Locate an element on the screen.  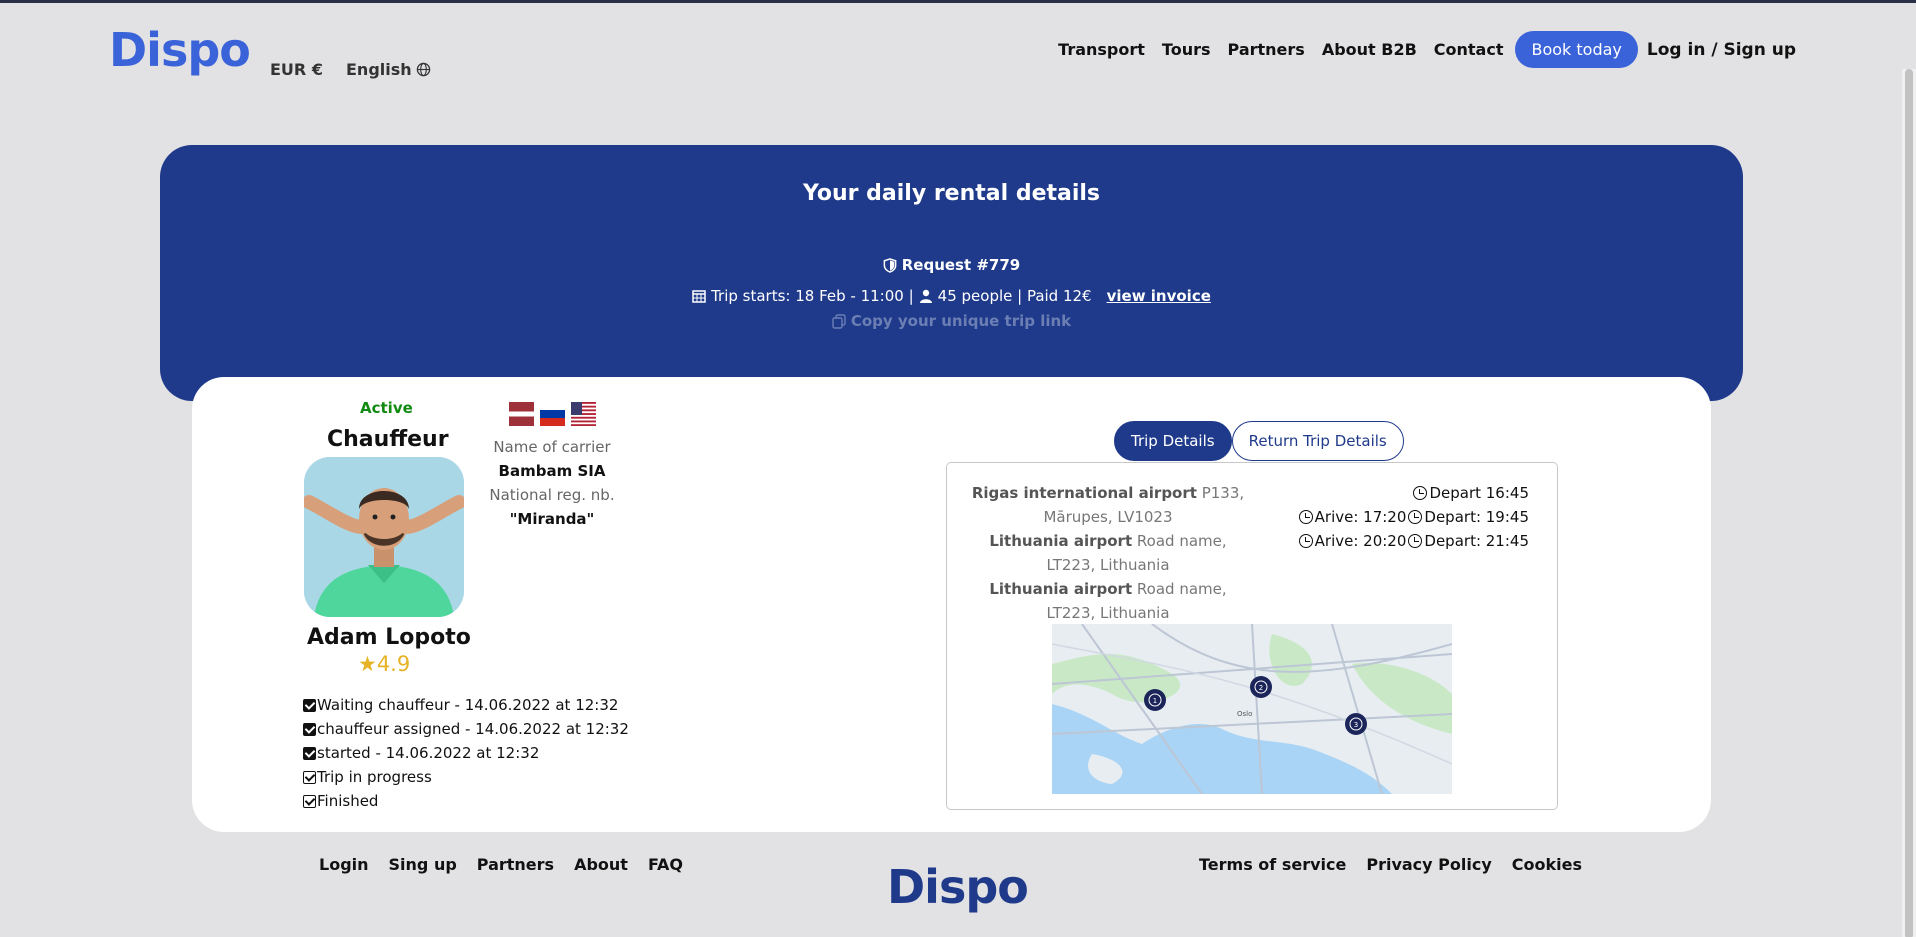
step-label: Trip in progress is located at coordinates (374, 777).